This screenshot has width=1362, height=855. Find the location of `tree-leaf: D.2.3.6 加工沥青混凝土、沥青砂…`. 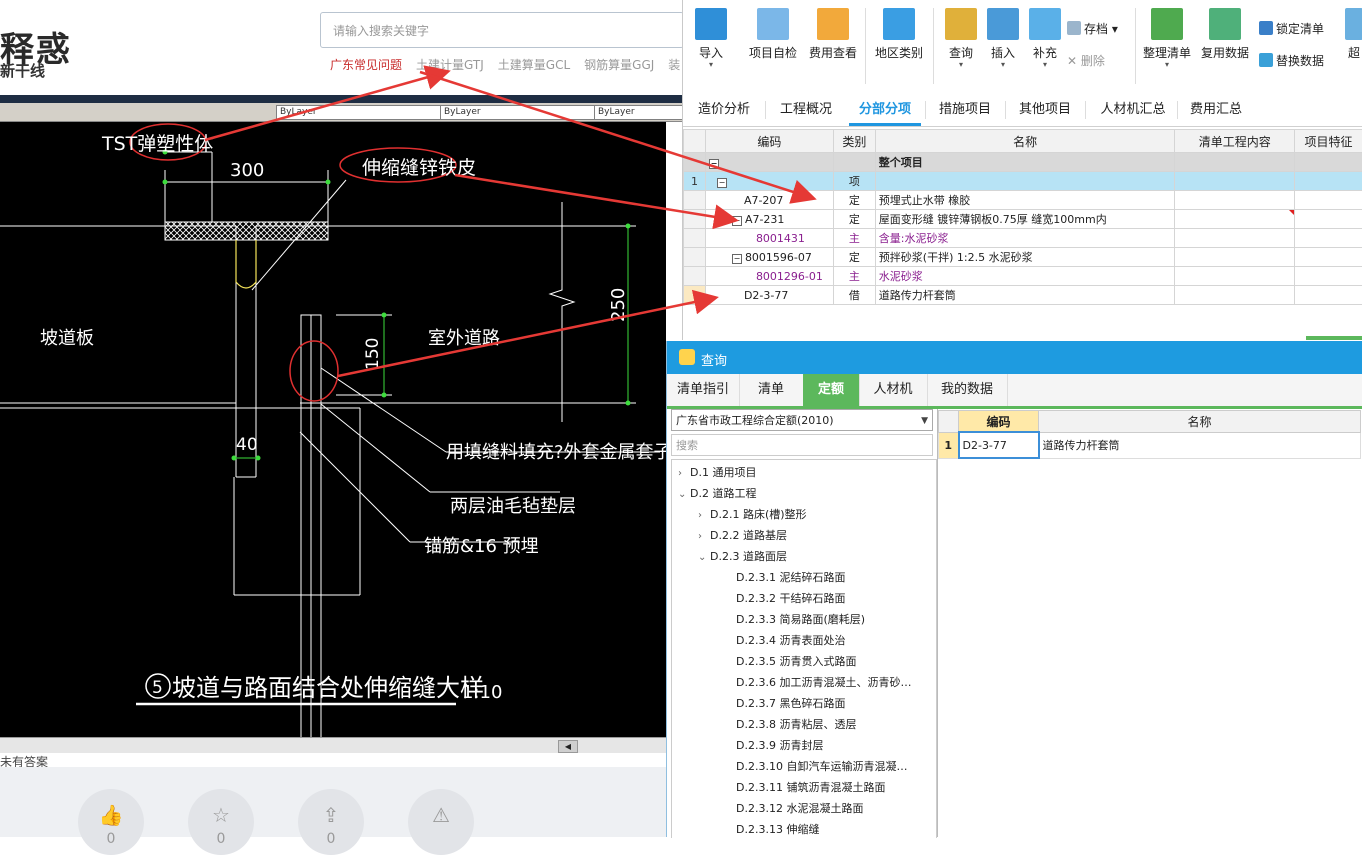

tree-leaf: D.2.3.6 加工沥青混凝土、沥青砂… is located at coordinates (823, 682).